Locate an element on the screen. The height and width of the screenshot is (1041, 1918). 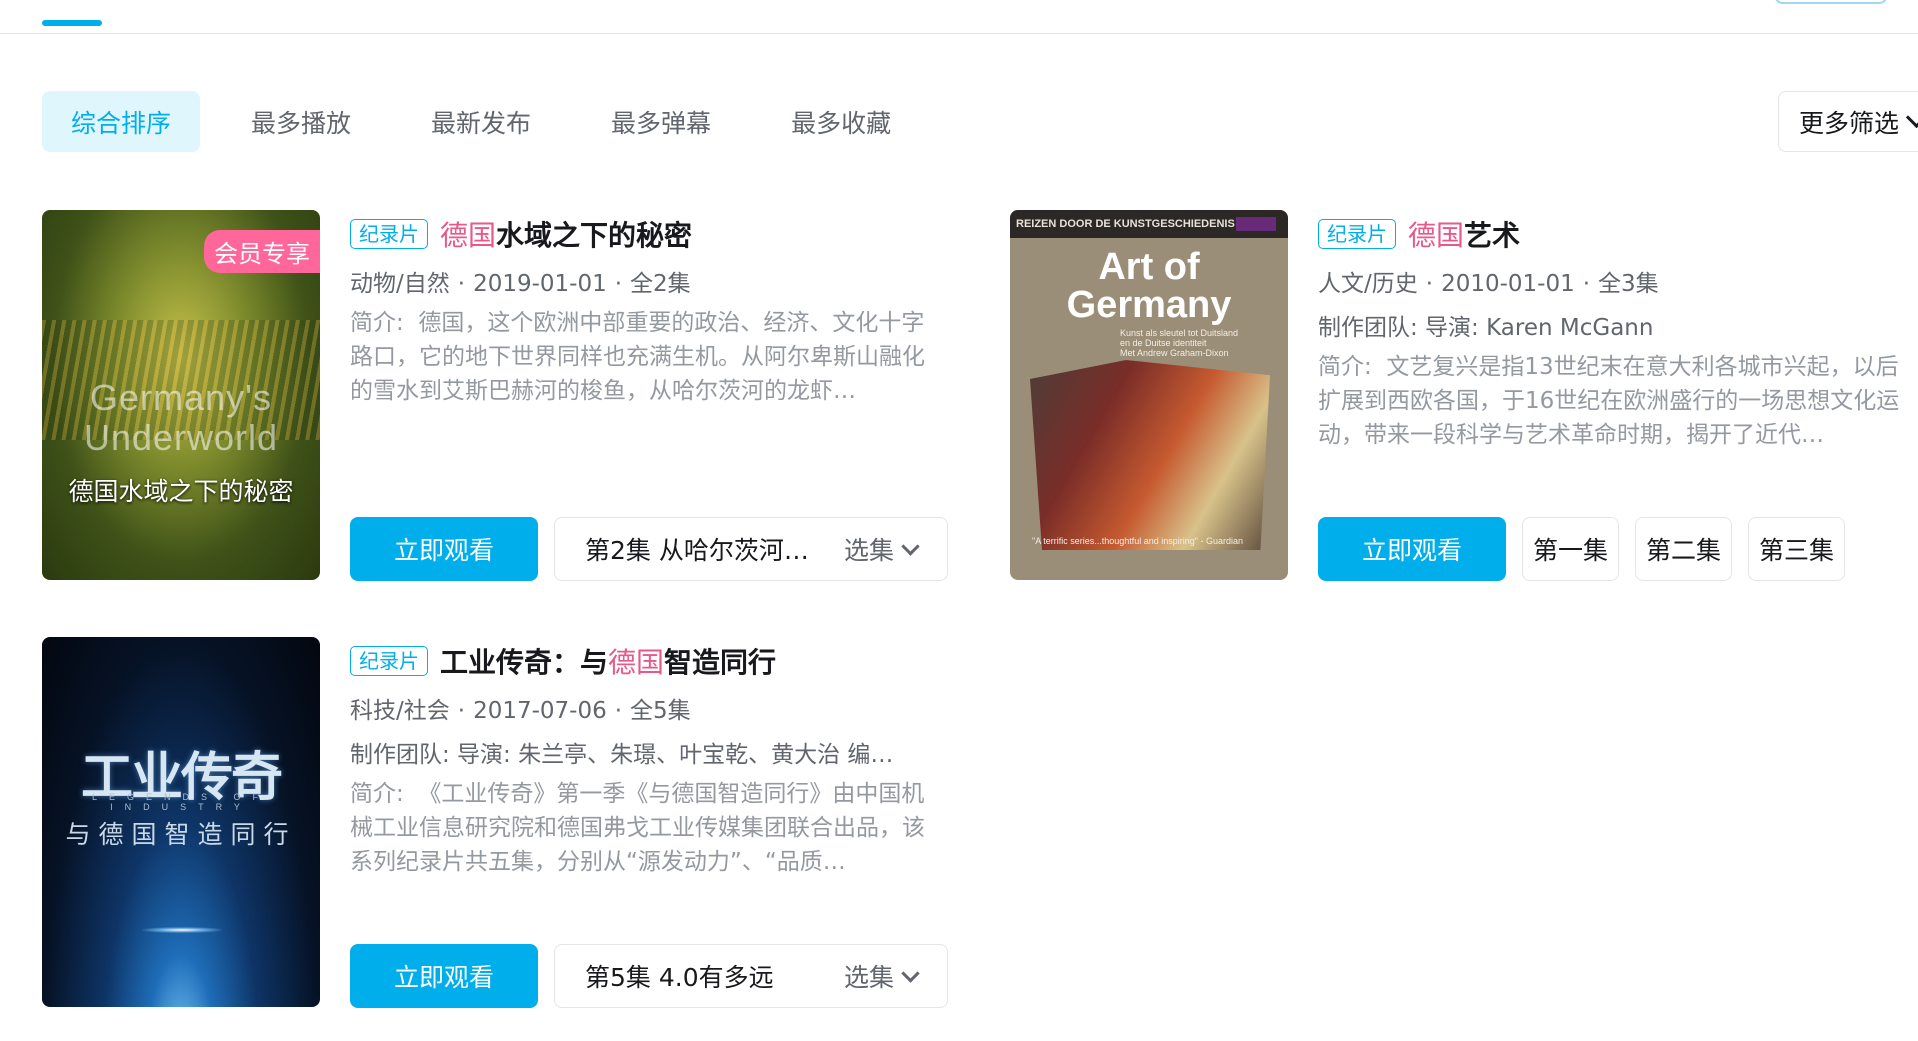
meta-line: 人文/历史 · 2010-01-01 · 全3集 is located at coordinates (1488, 284).